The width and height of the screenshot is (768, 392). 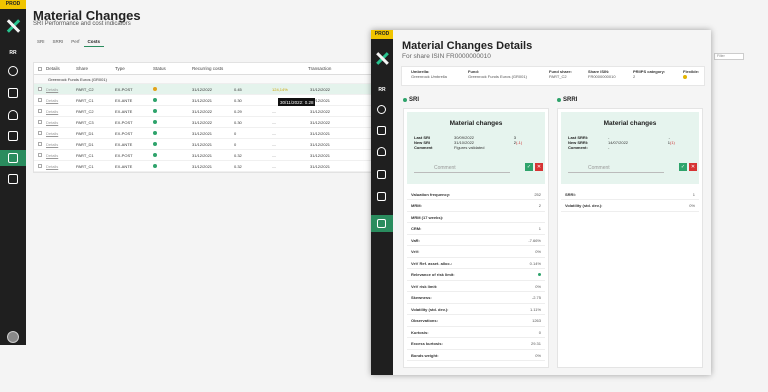 What do you see at coordinates (529, 167) in the screenshot?
I see `sri-accept-button: ✓` at bounding box center [529, 167].